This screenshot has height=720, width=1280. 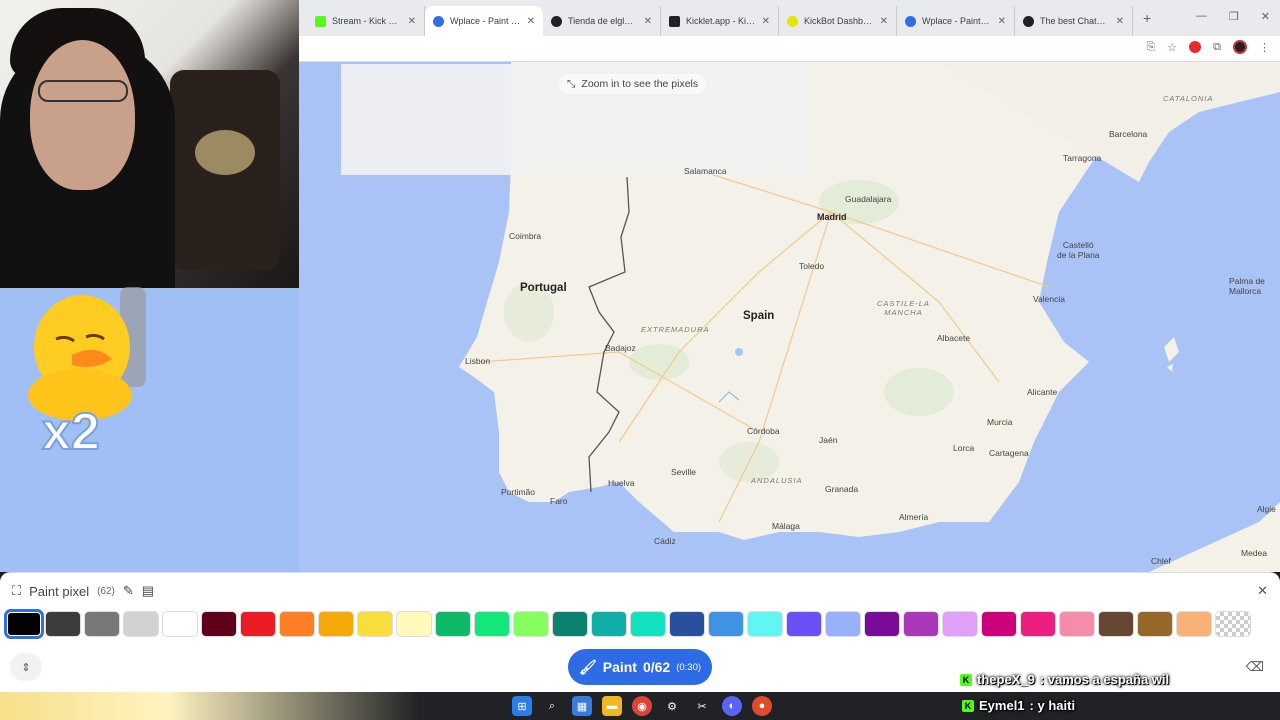 I want to click on profile-avatar, so click(x=1240, y=47).